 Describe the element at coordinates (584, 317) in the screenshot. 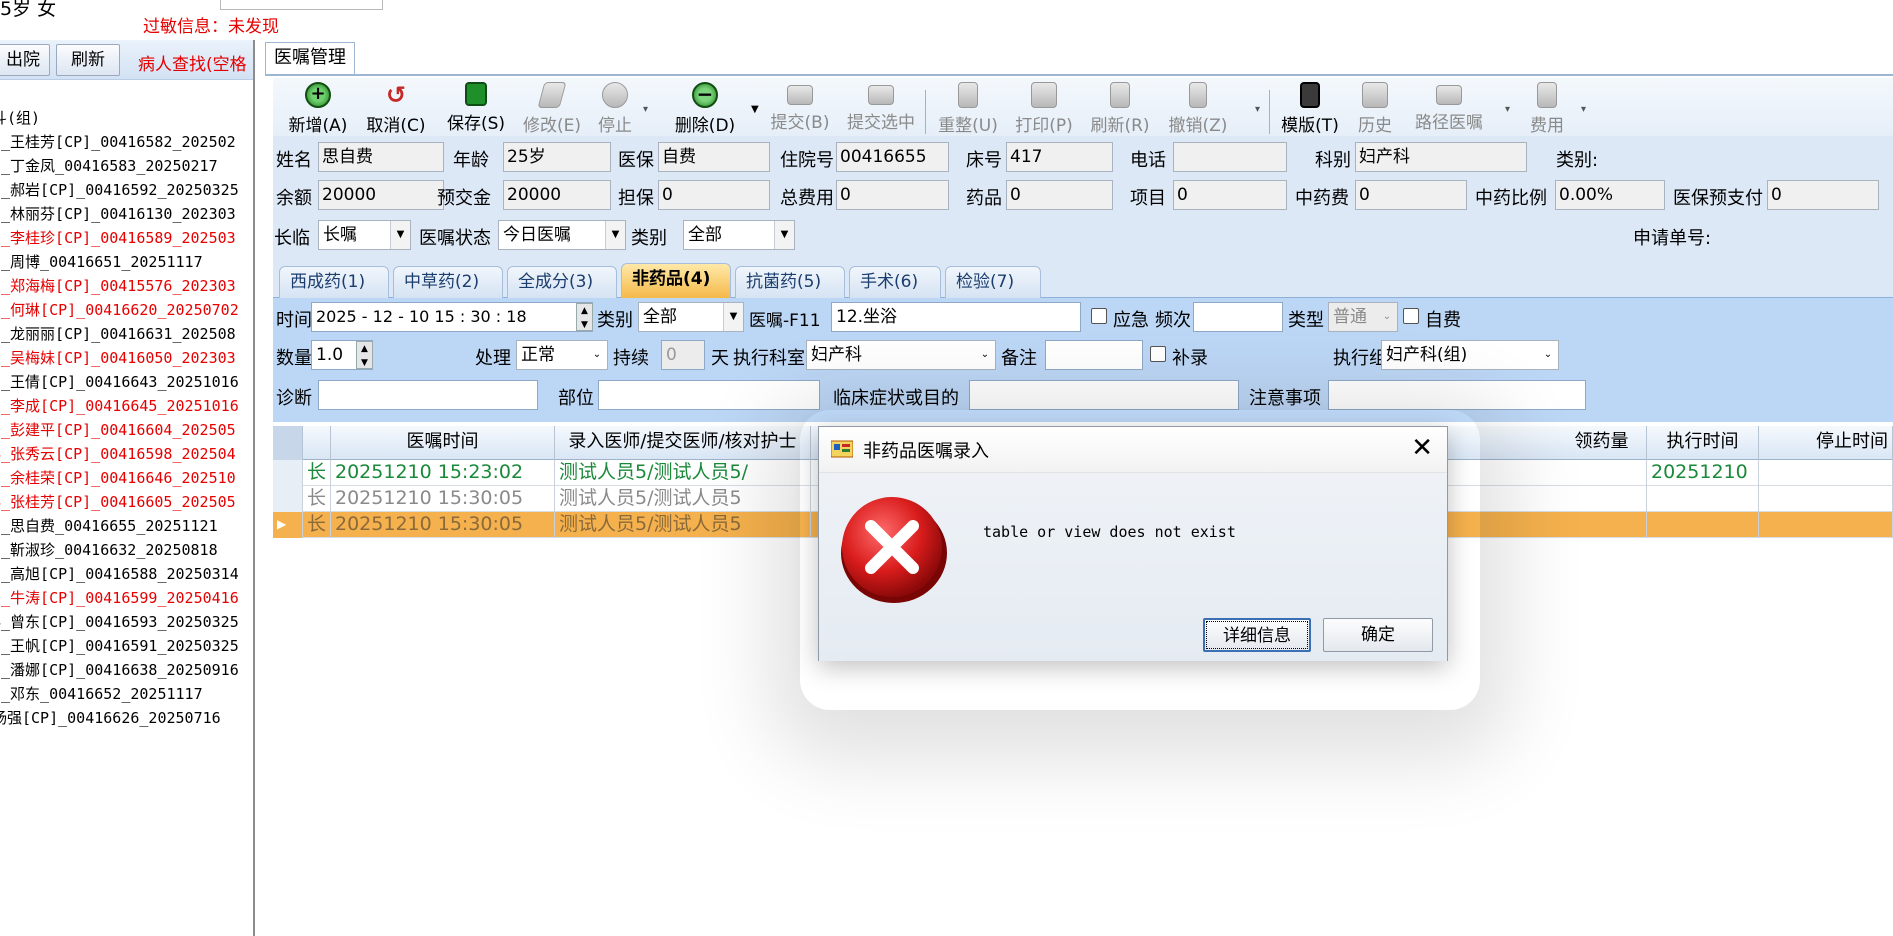

I see `time-spinner-icon: ▲ ▼` at that location.